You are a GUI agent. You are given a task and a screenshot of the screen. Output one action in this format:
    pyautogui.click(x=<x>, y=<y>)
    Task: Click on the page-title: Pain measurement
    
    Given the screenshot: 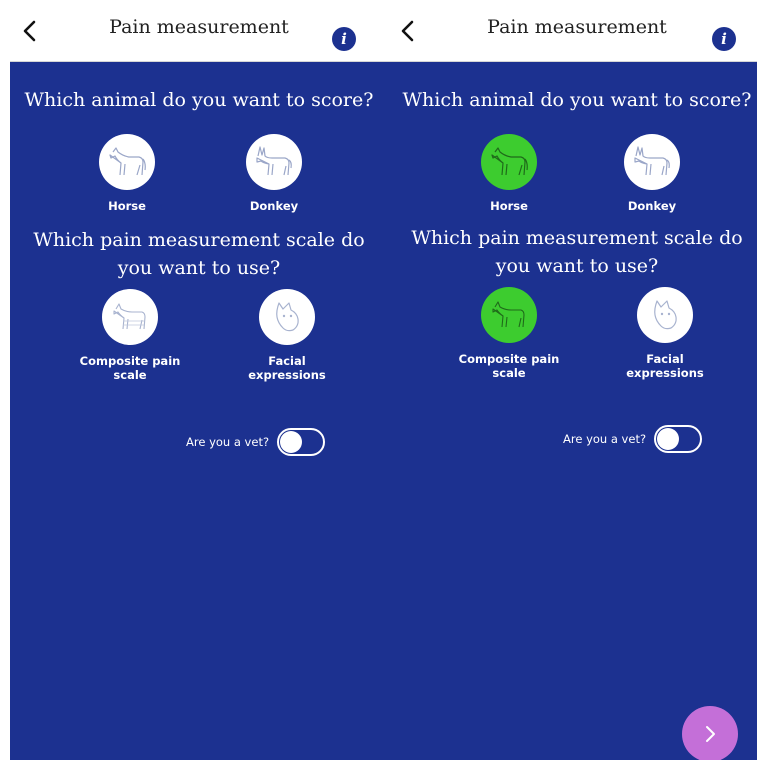 What is the action you would take?
    pyautogui.click(x=577, y=27)
    